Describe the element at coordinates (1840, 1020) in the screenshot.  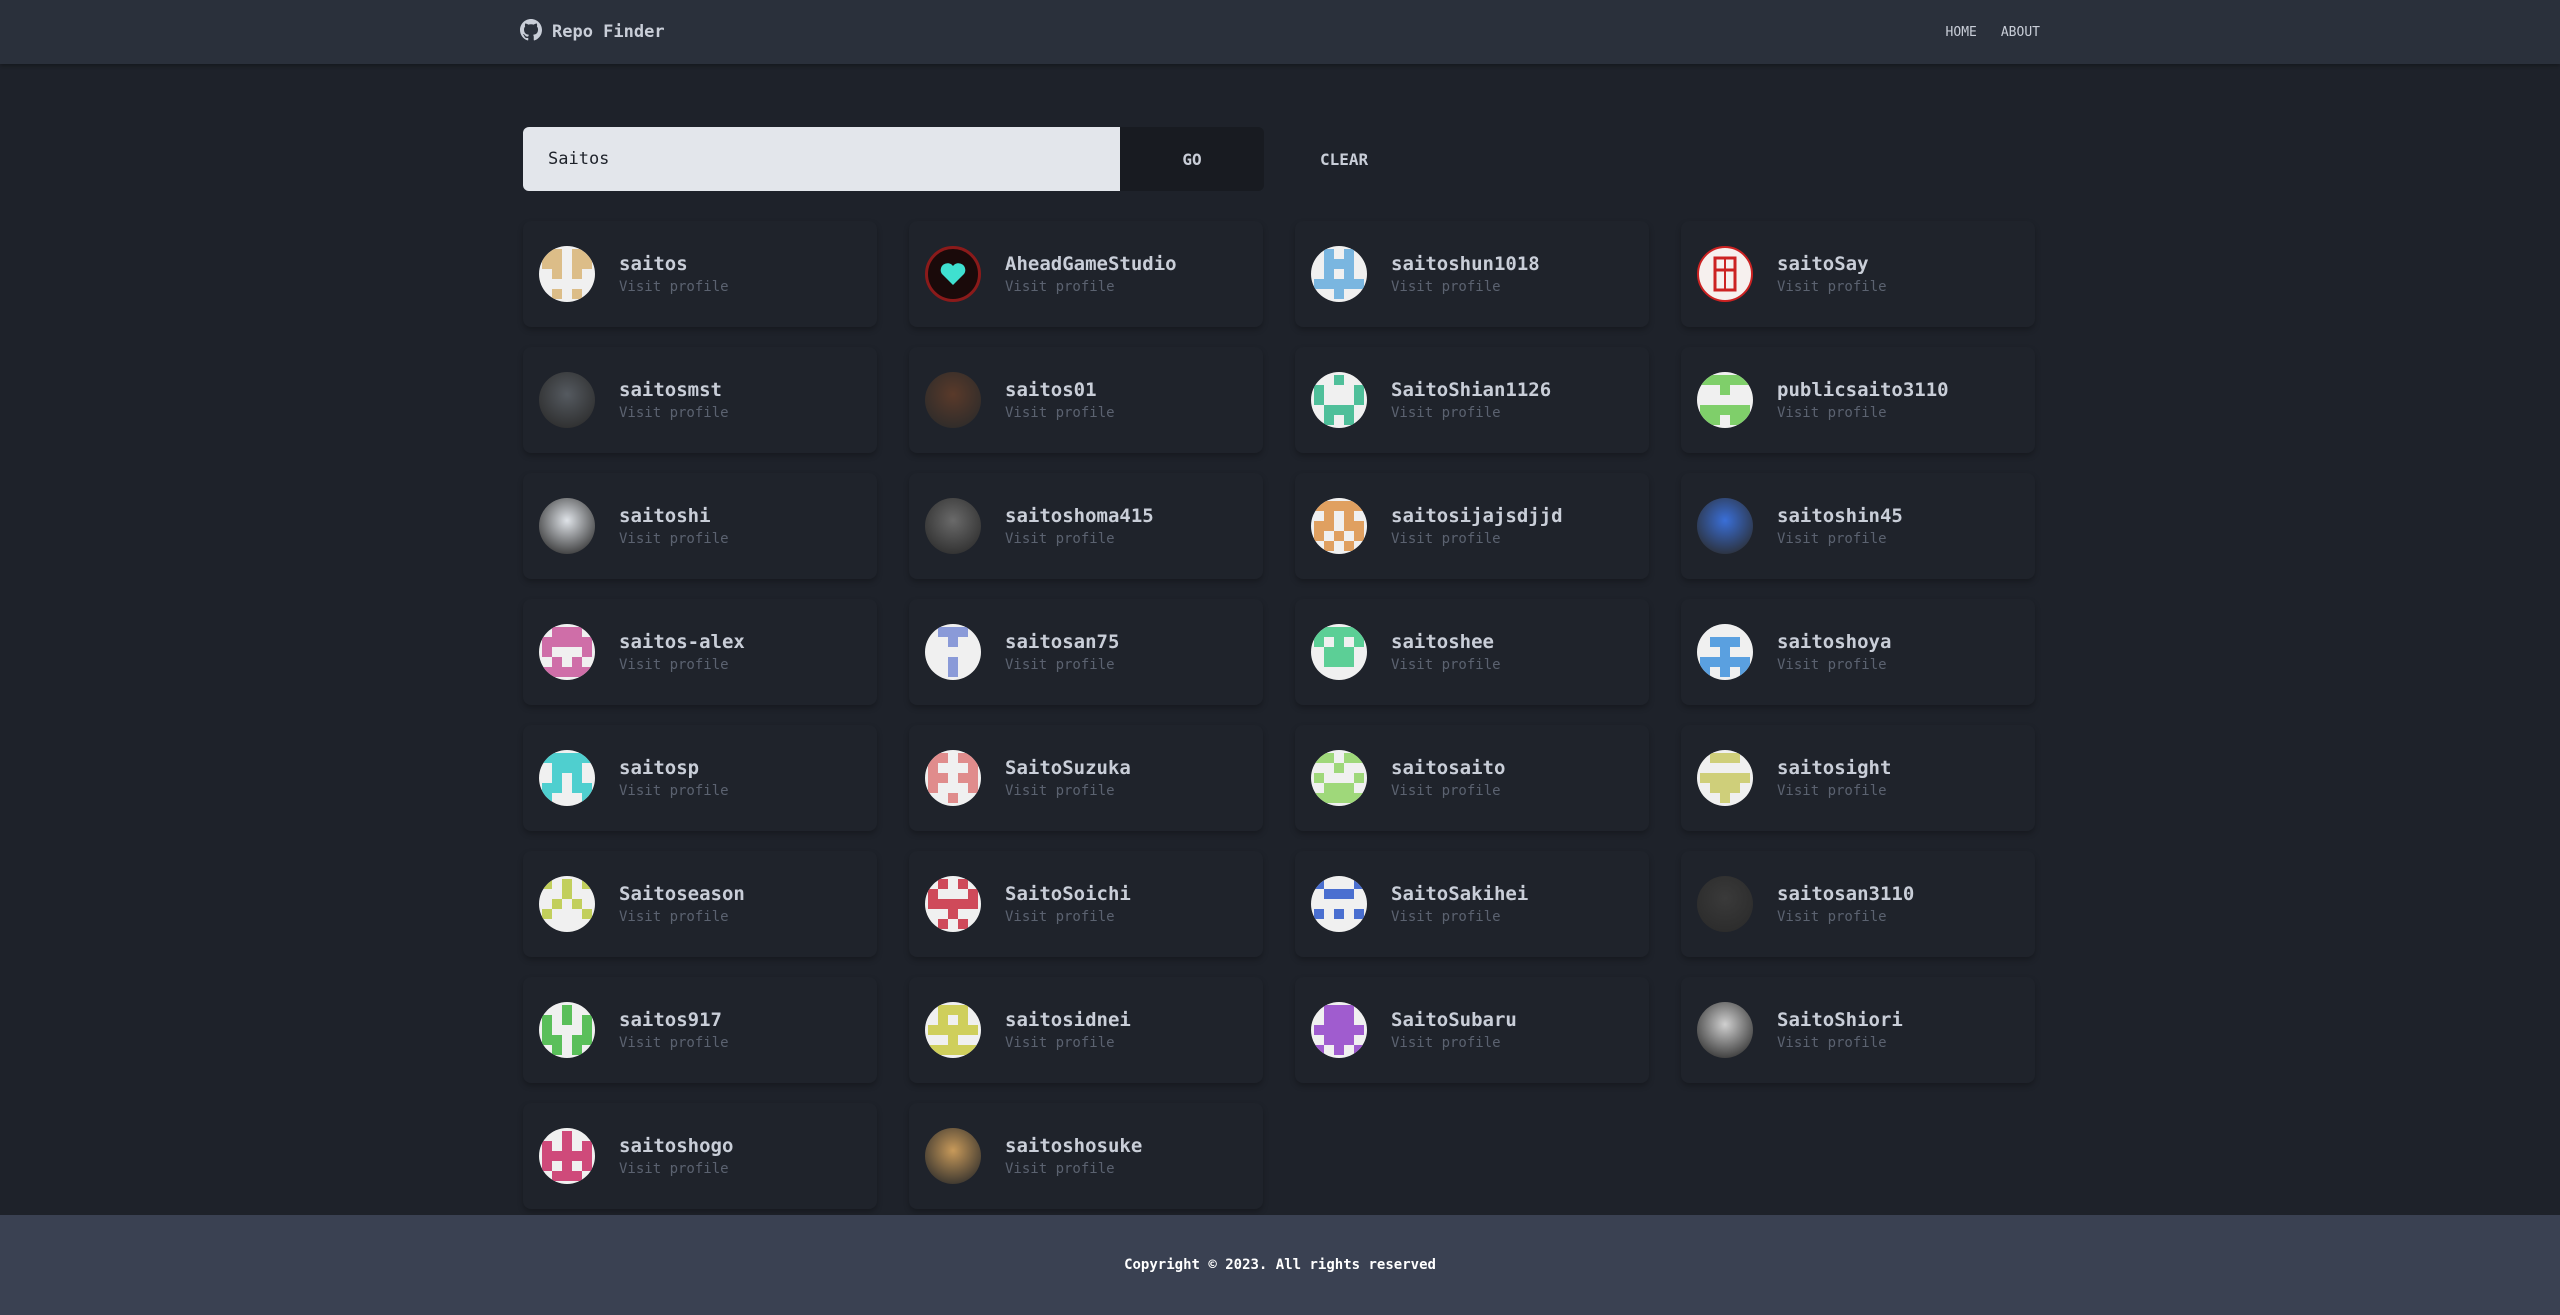
I see `username: SaitoShiori` at that location.